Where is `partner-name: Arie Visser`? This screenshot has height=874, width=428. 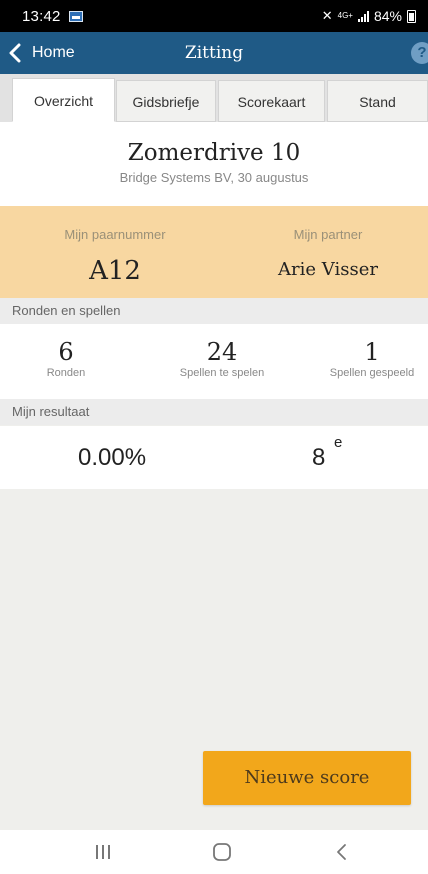 partner-name: Arie Visser is located at coordinates (328, 269).